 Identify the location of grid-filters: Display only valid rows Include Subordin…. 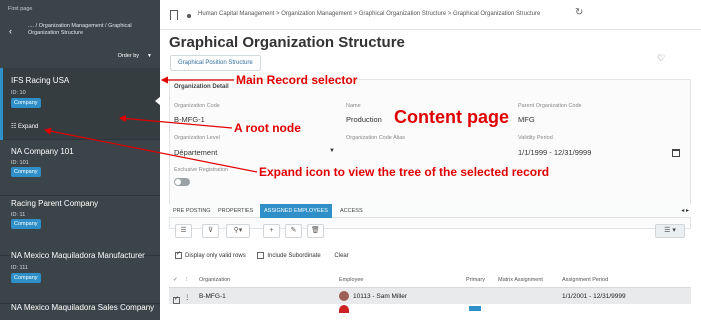
(262, 256).